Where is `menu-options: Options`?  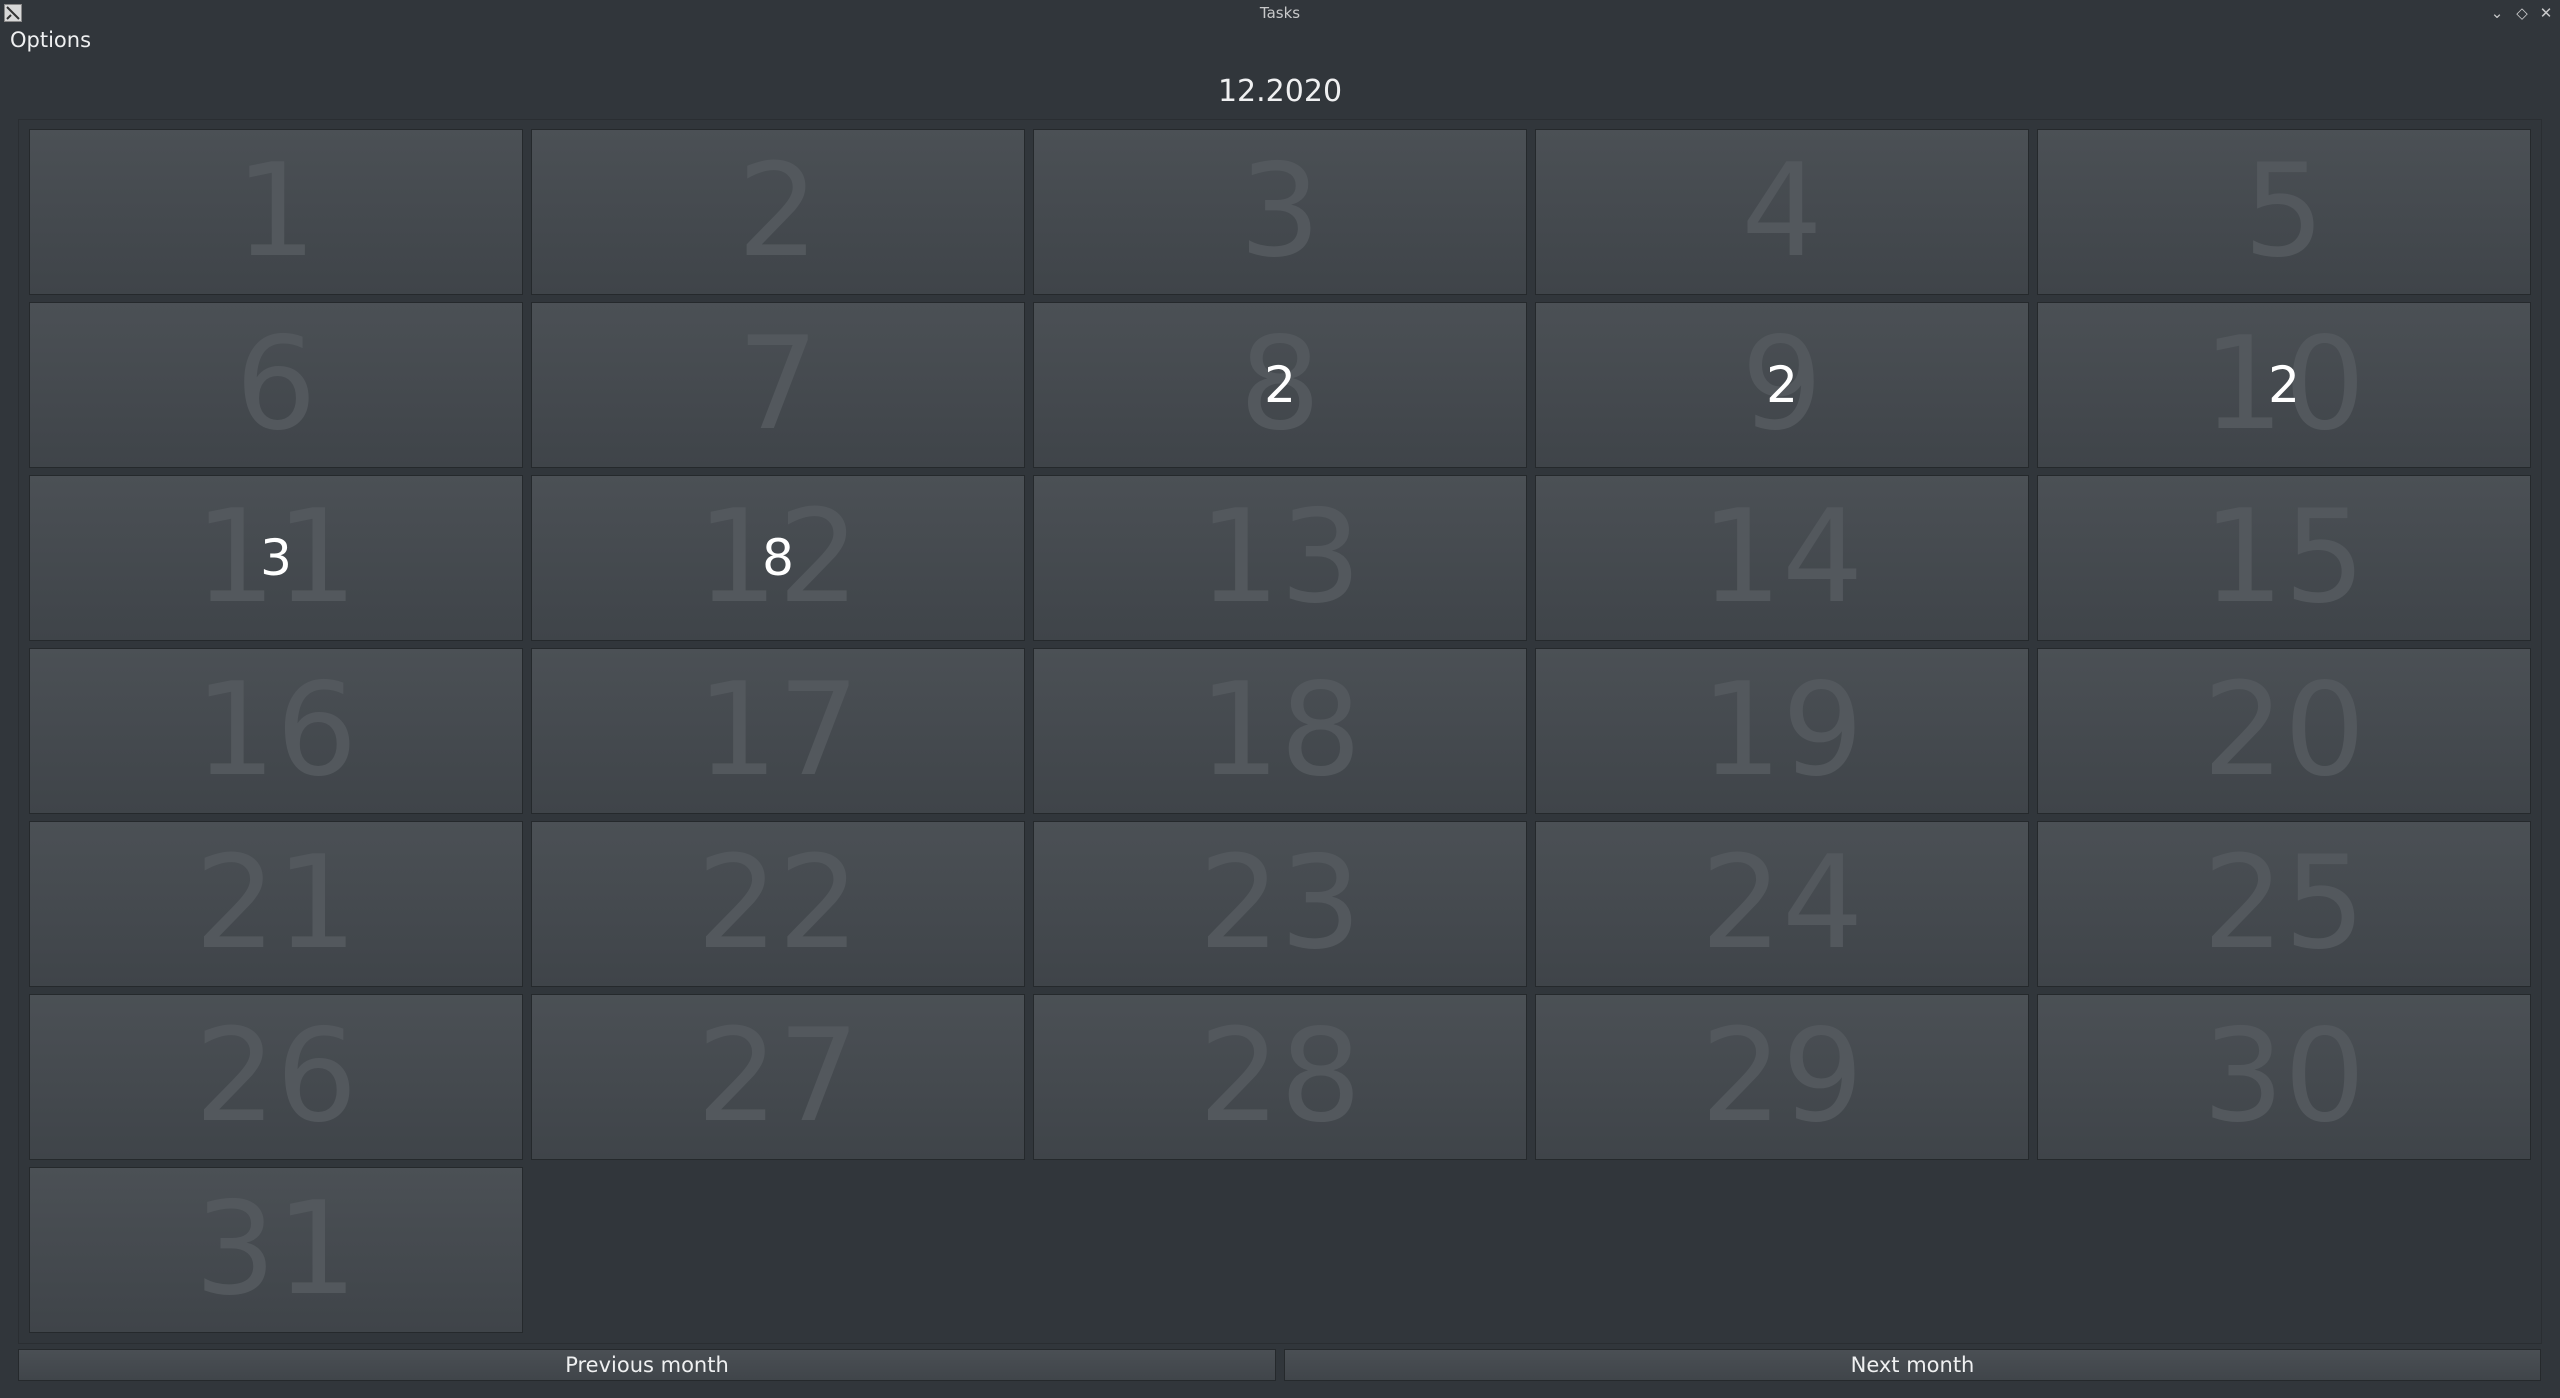
menu-options: Options is located at coordinates (50, 40).